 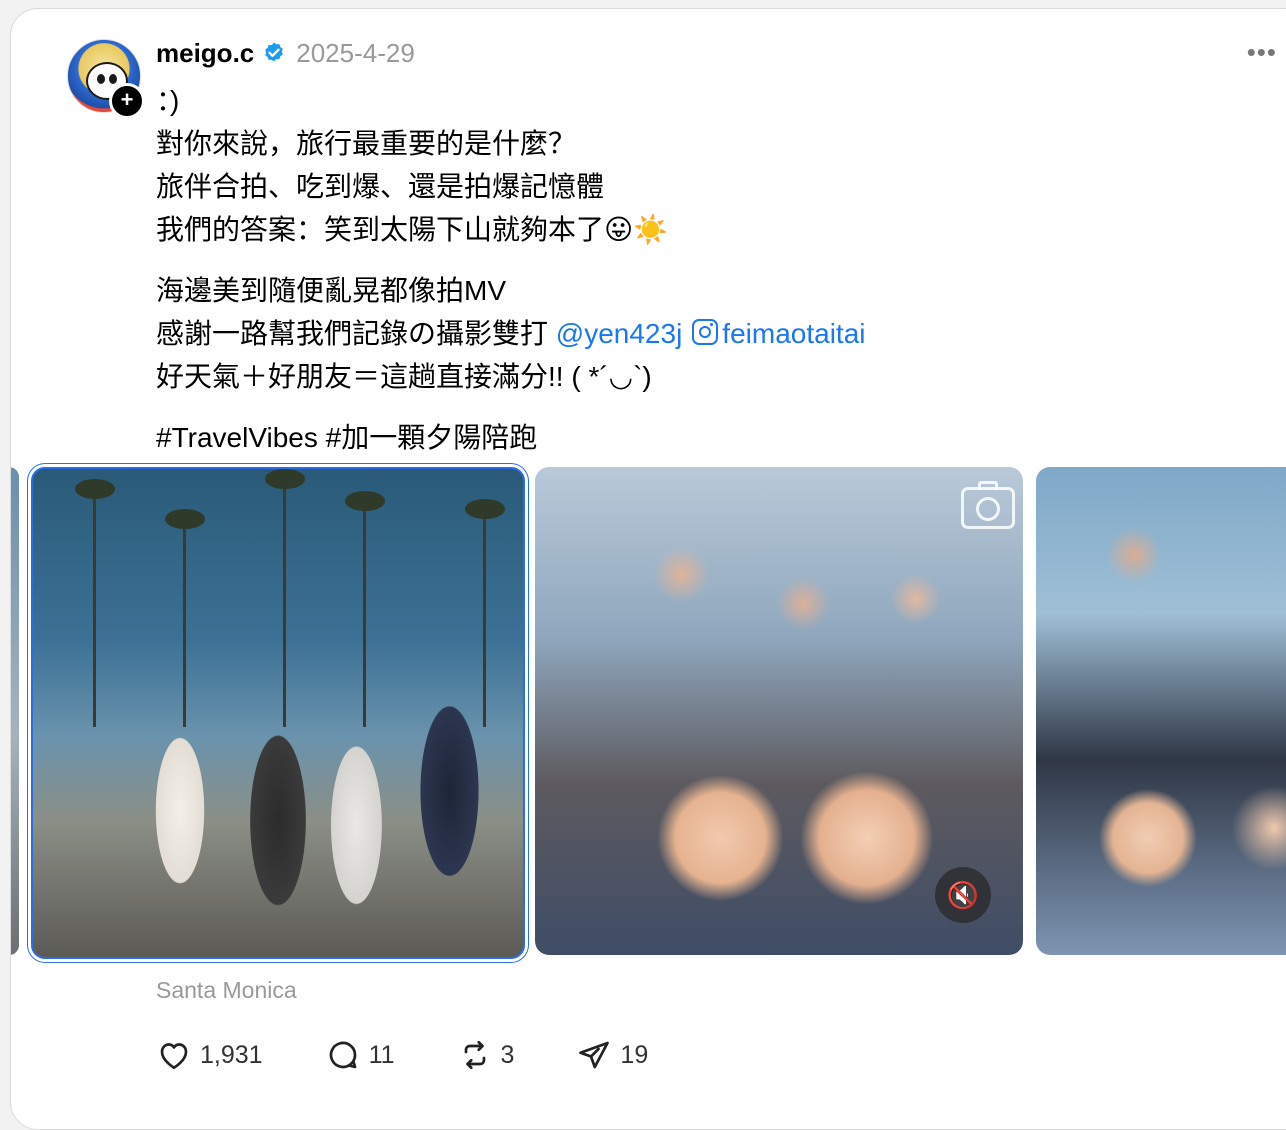 What do you see at coordinates (433, 1055) in the screenshot?
I see `action-bar: 1,931 11 3 19` at bounding box center [433, 1055].